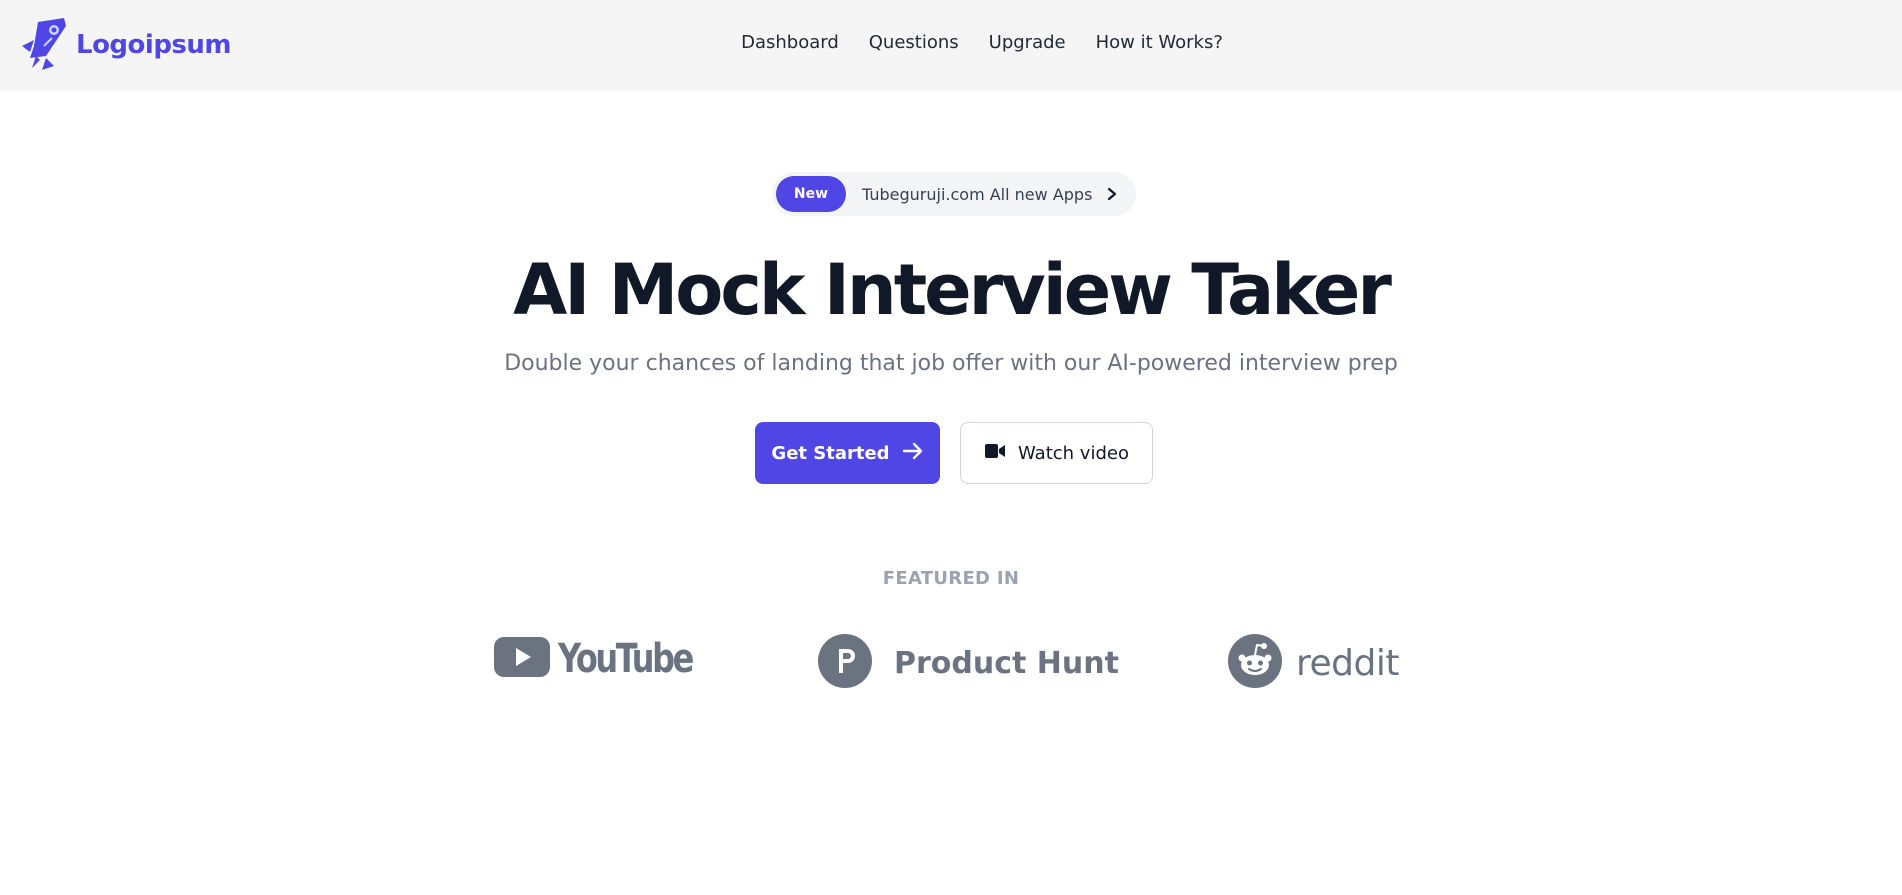  Describe the element at coordinates (522, 659) in the screenshot. I see `youtube-icon` at that location.